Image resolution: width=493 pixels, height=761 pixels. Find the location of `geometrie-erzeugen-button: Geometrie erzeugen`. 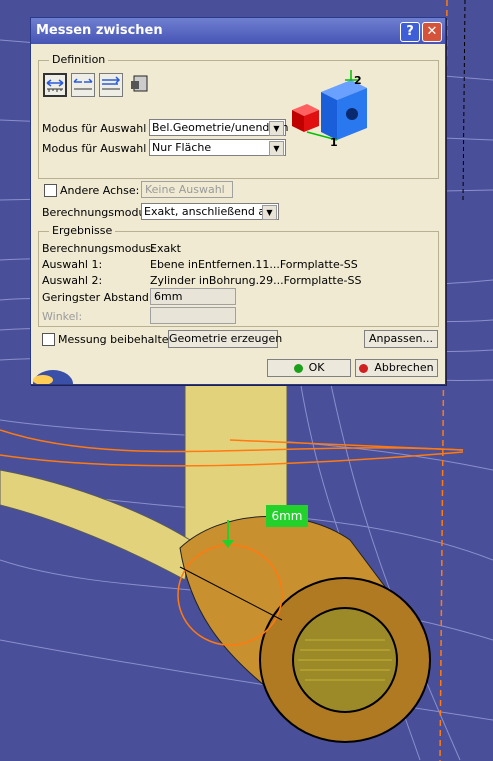

geometrie-erzeugen-button: Geometrie erzeugen is located at coordinates (225, 339).